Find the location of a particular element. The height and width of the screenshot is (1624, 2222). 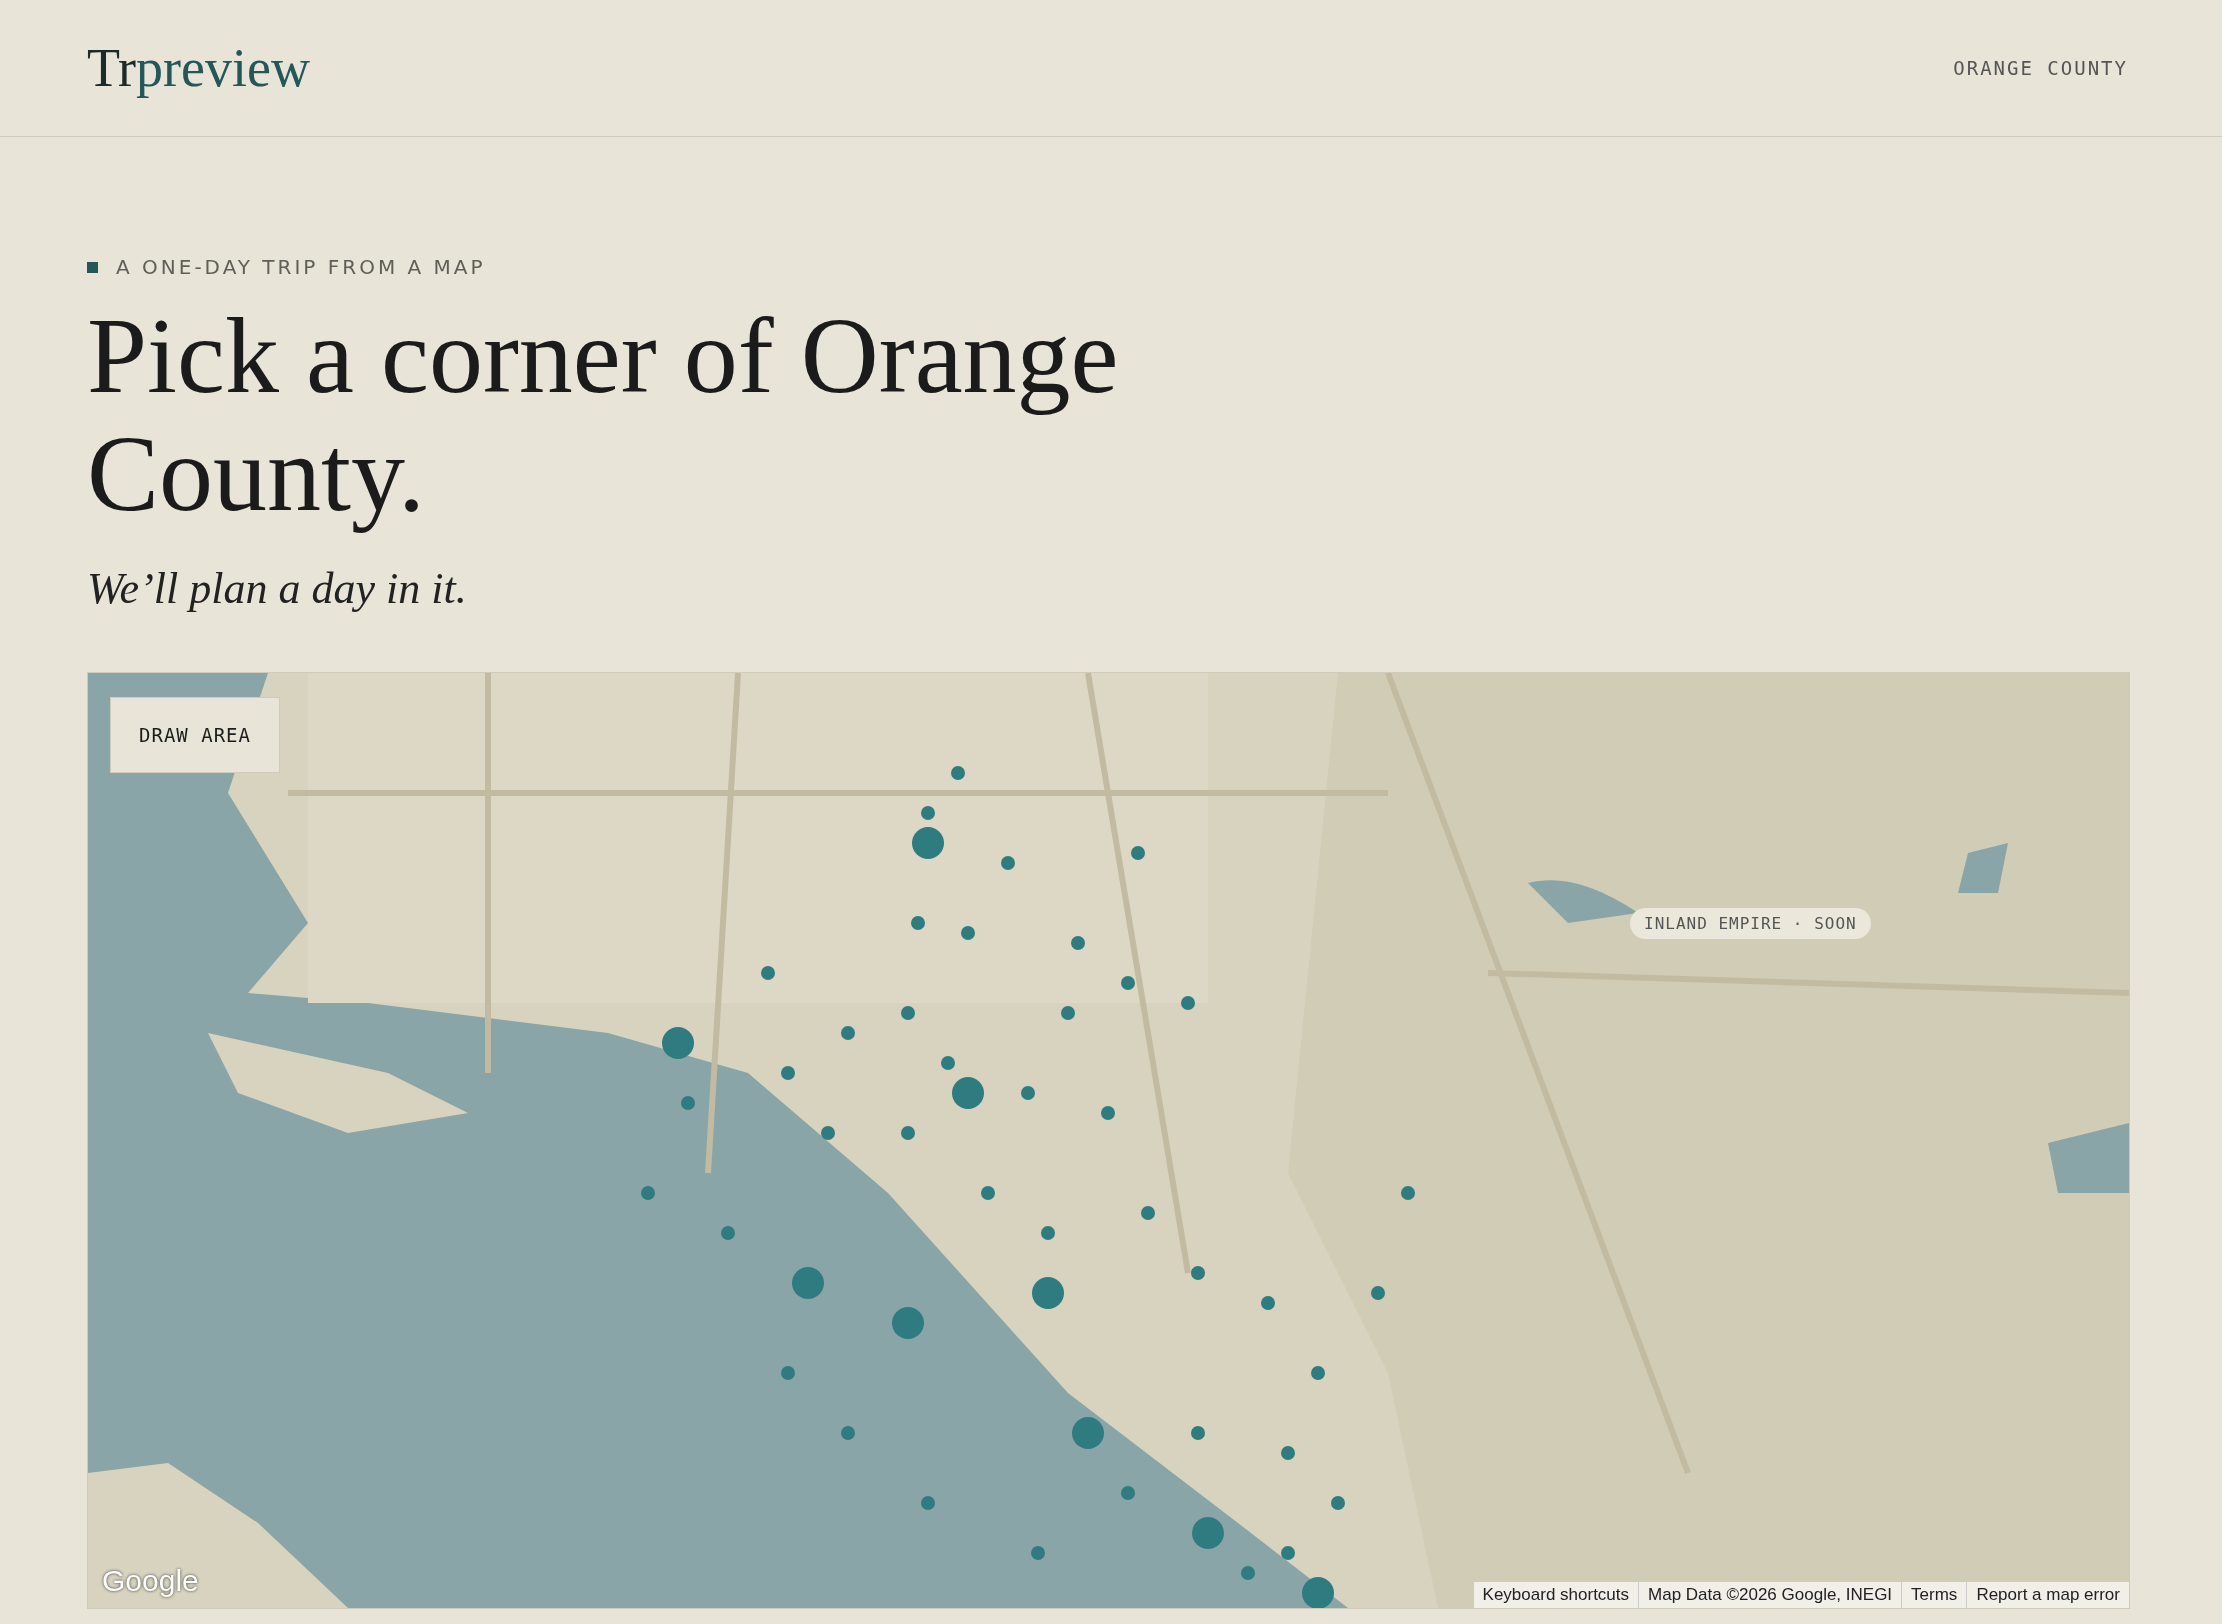

page-title: Pick a corner of Orange County. is located at coordinates (603, 415).